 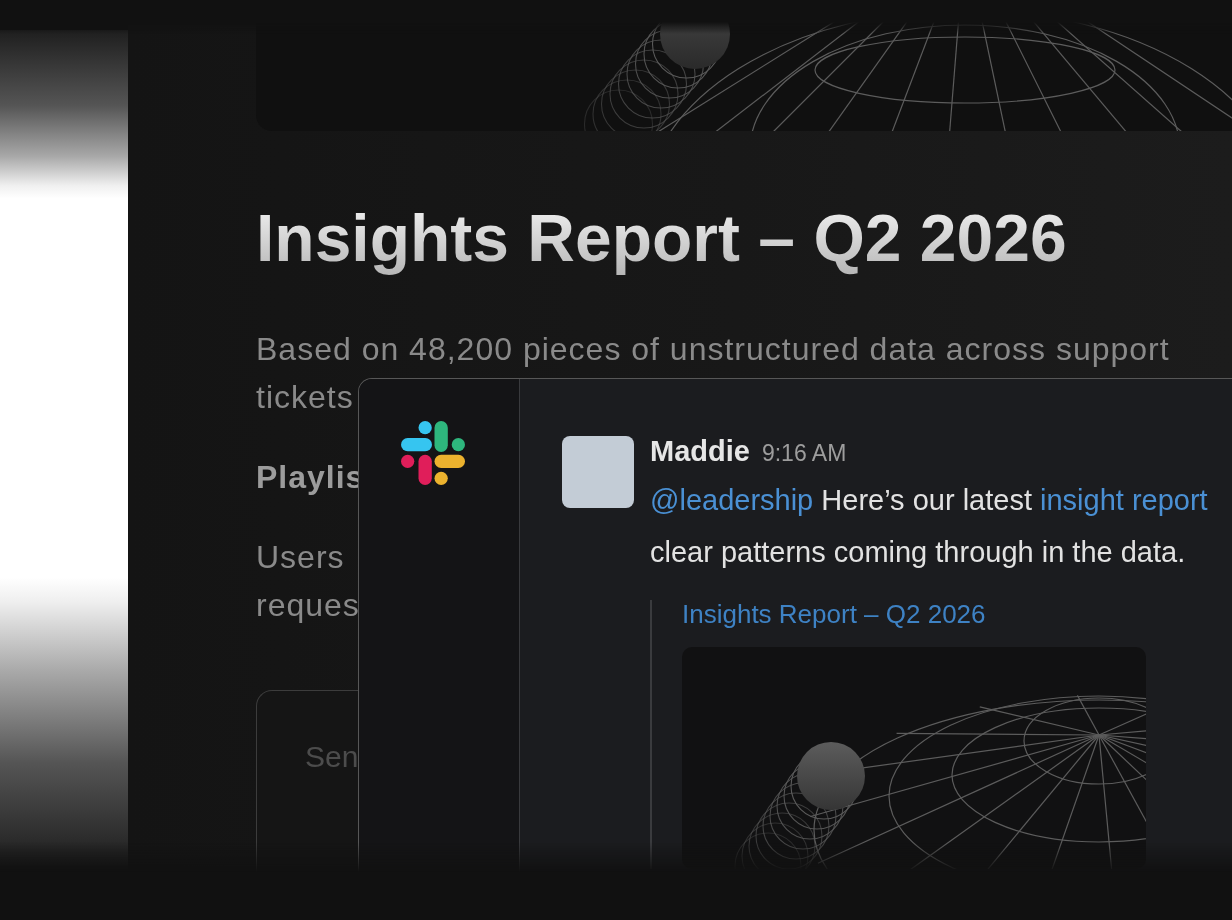 I want to click on logo-icon, so click(x=433, y=453).